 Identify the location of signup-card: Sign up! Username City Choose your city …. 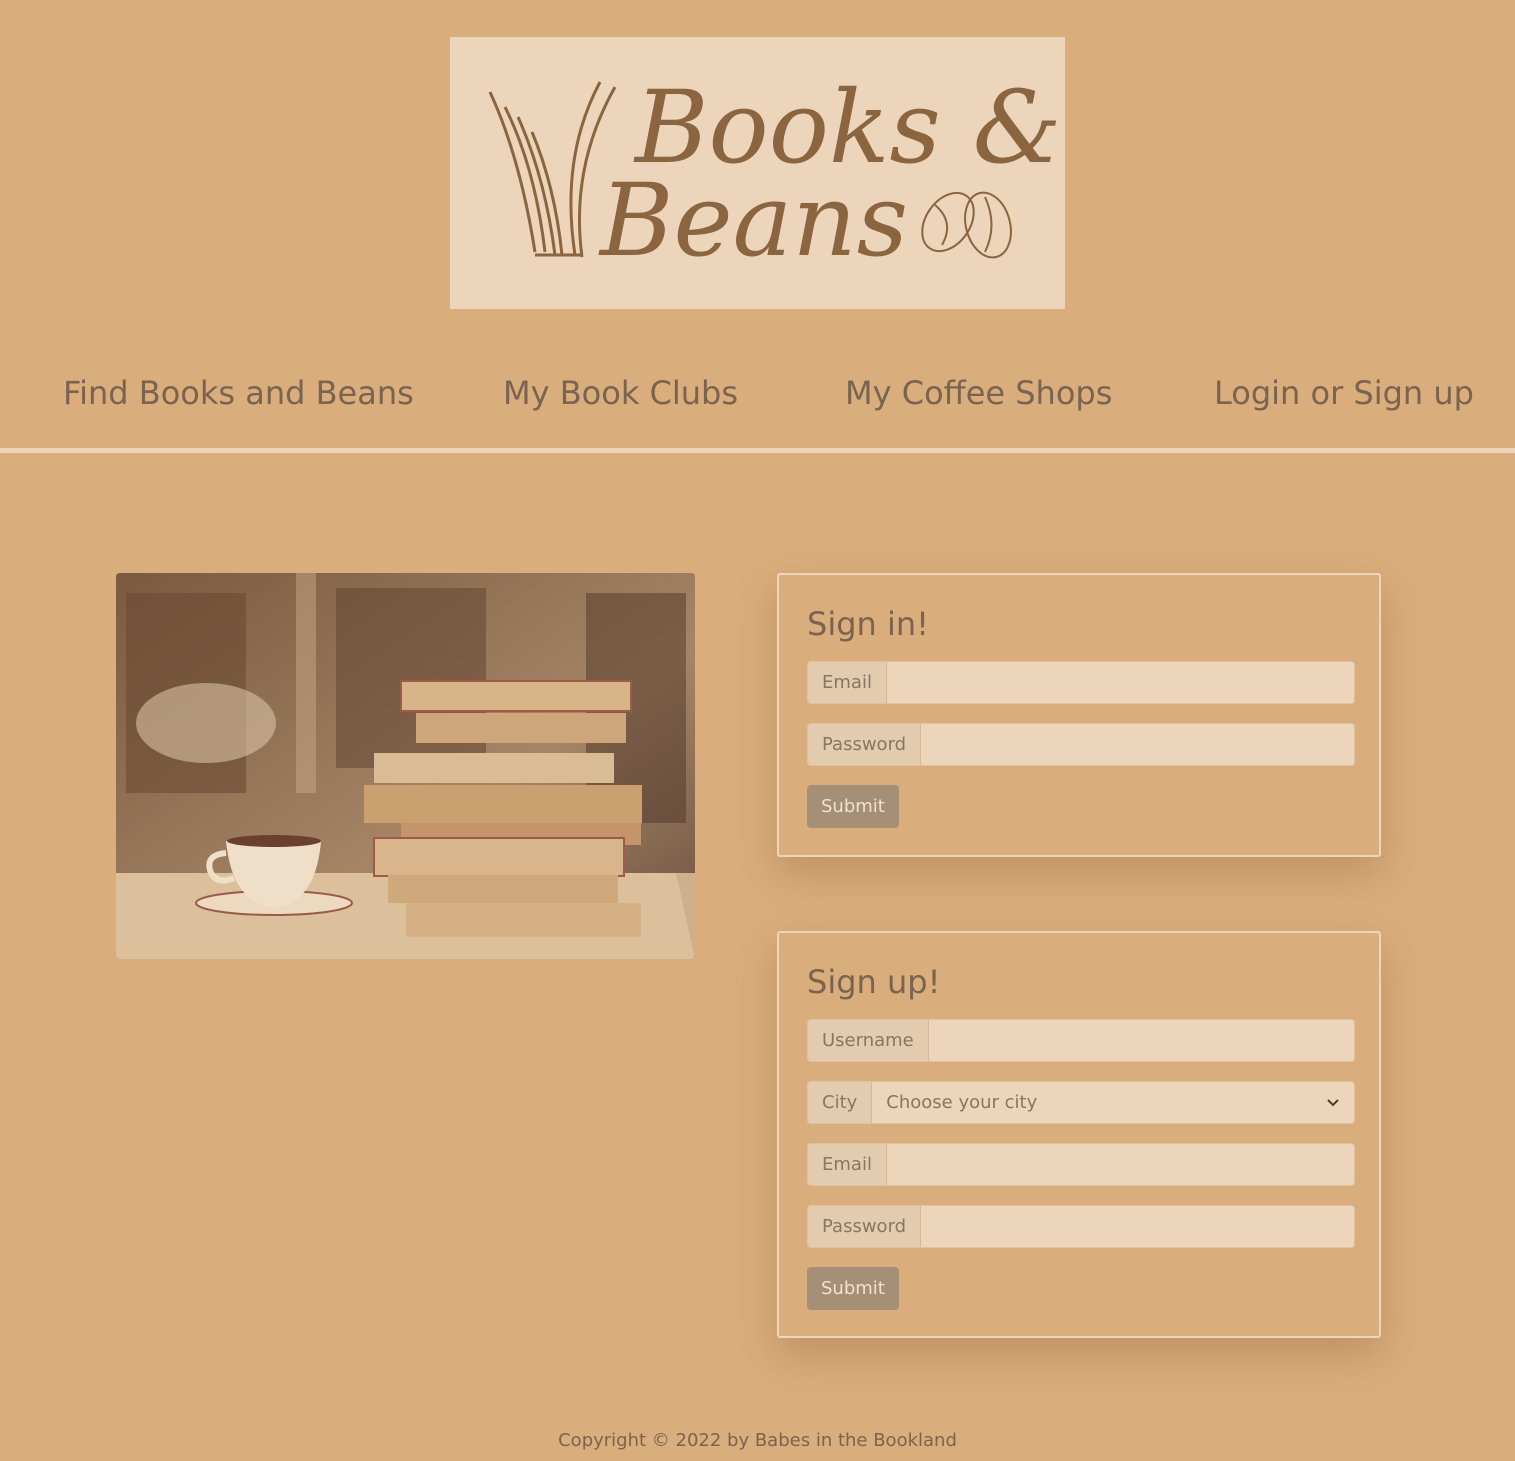
(1079, 1134).